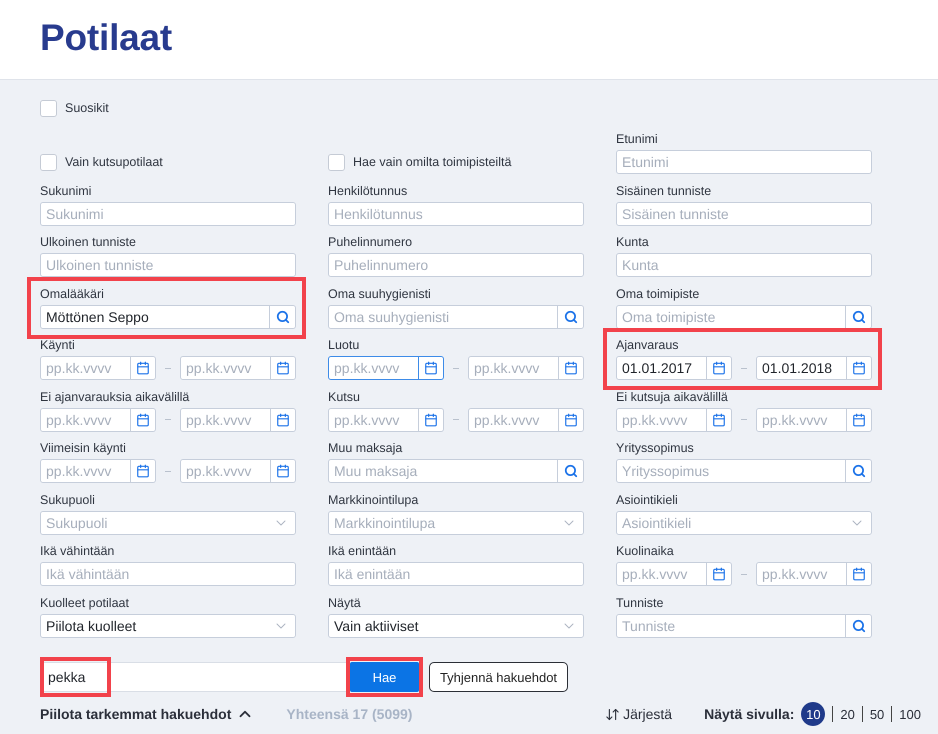 This screenshot has height=734, width=938. Describe the element at coordinates (362, 551) in the screenshot. I see `field-label: Ikä enintään` at that location.